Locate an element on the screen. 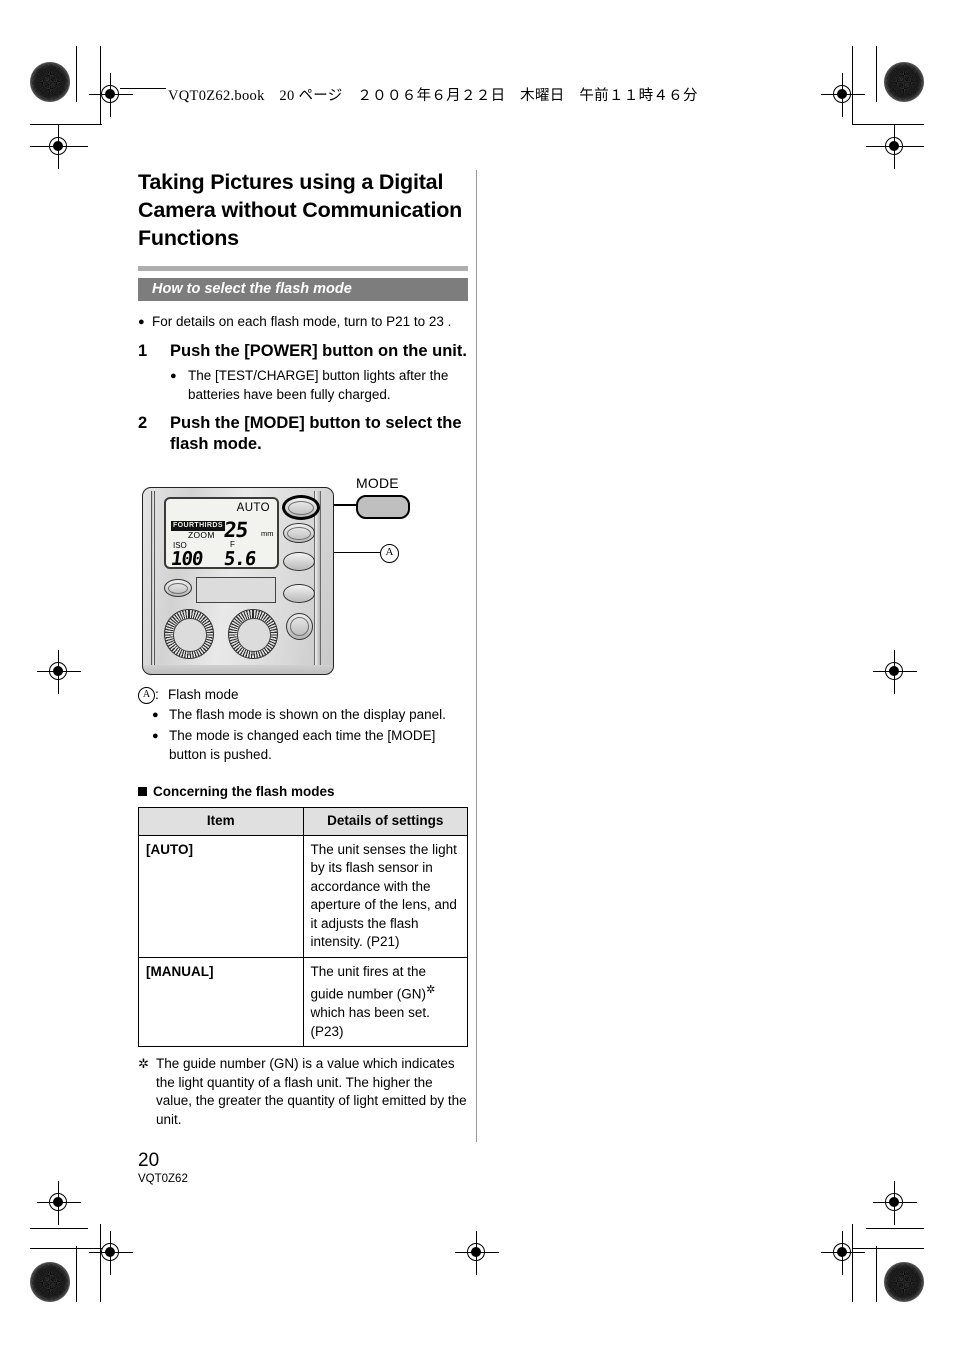  column-divider-rule is located at coordinates (477, 656).